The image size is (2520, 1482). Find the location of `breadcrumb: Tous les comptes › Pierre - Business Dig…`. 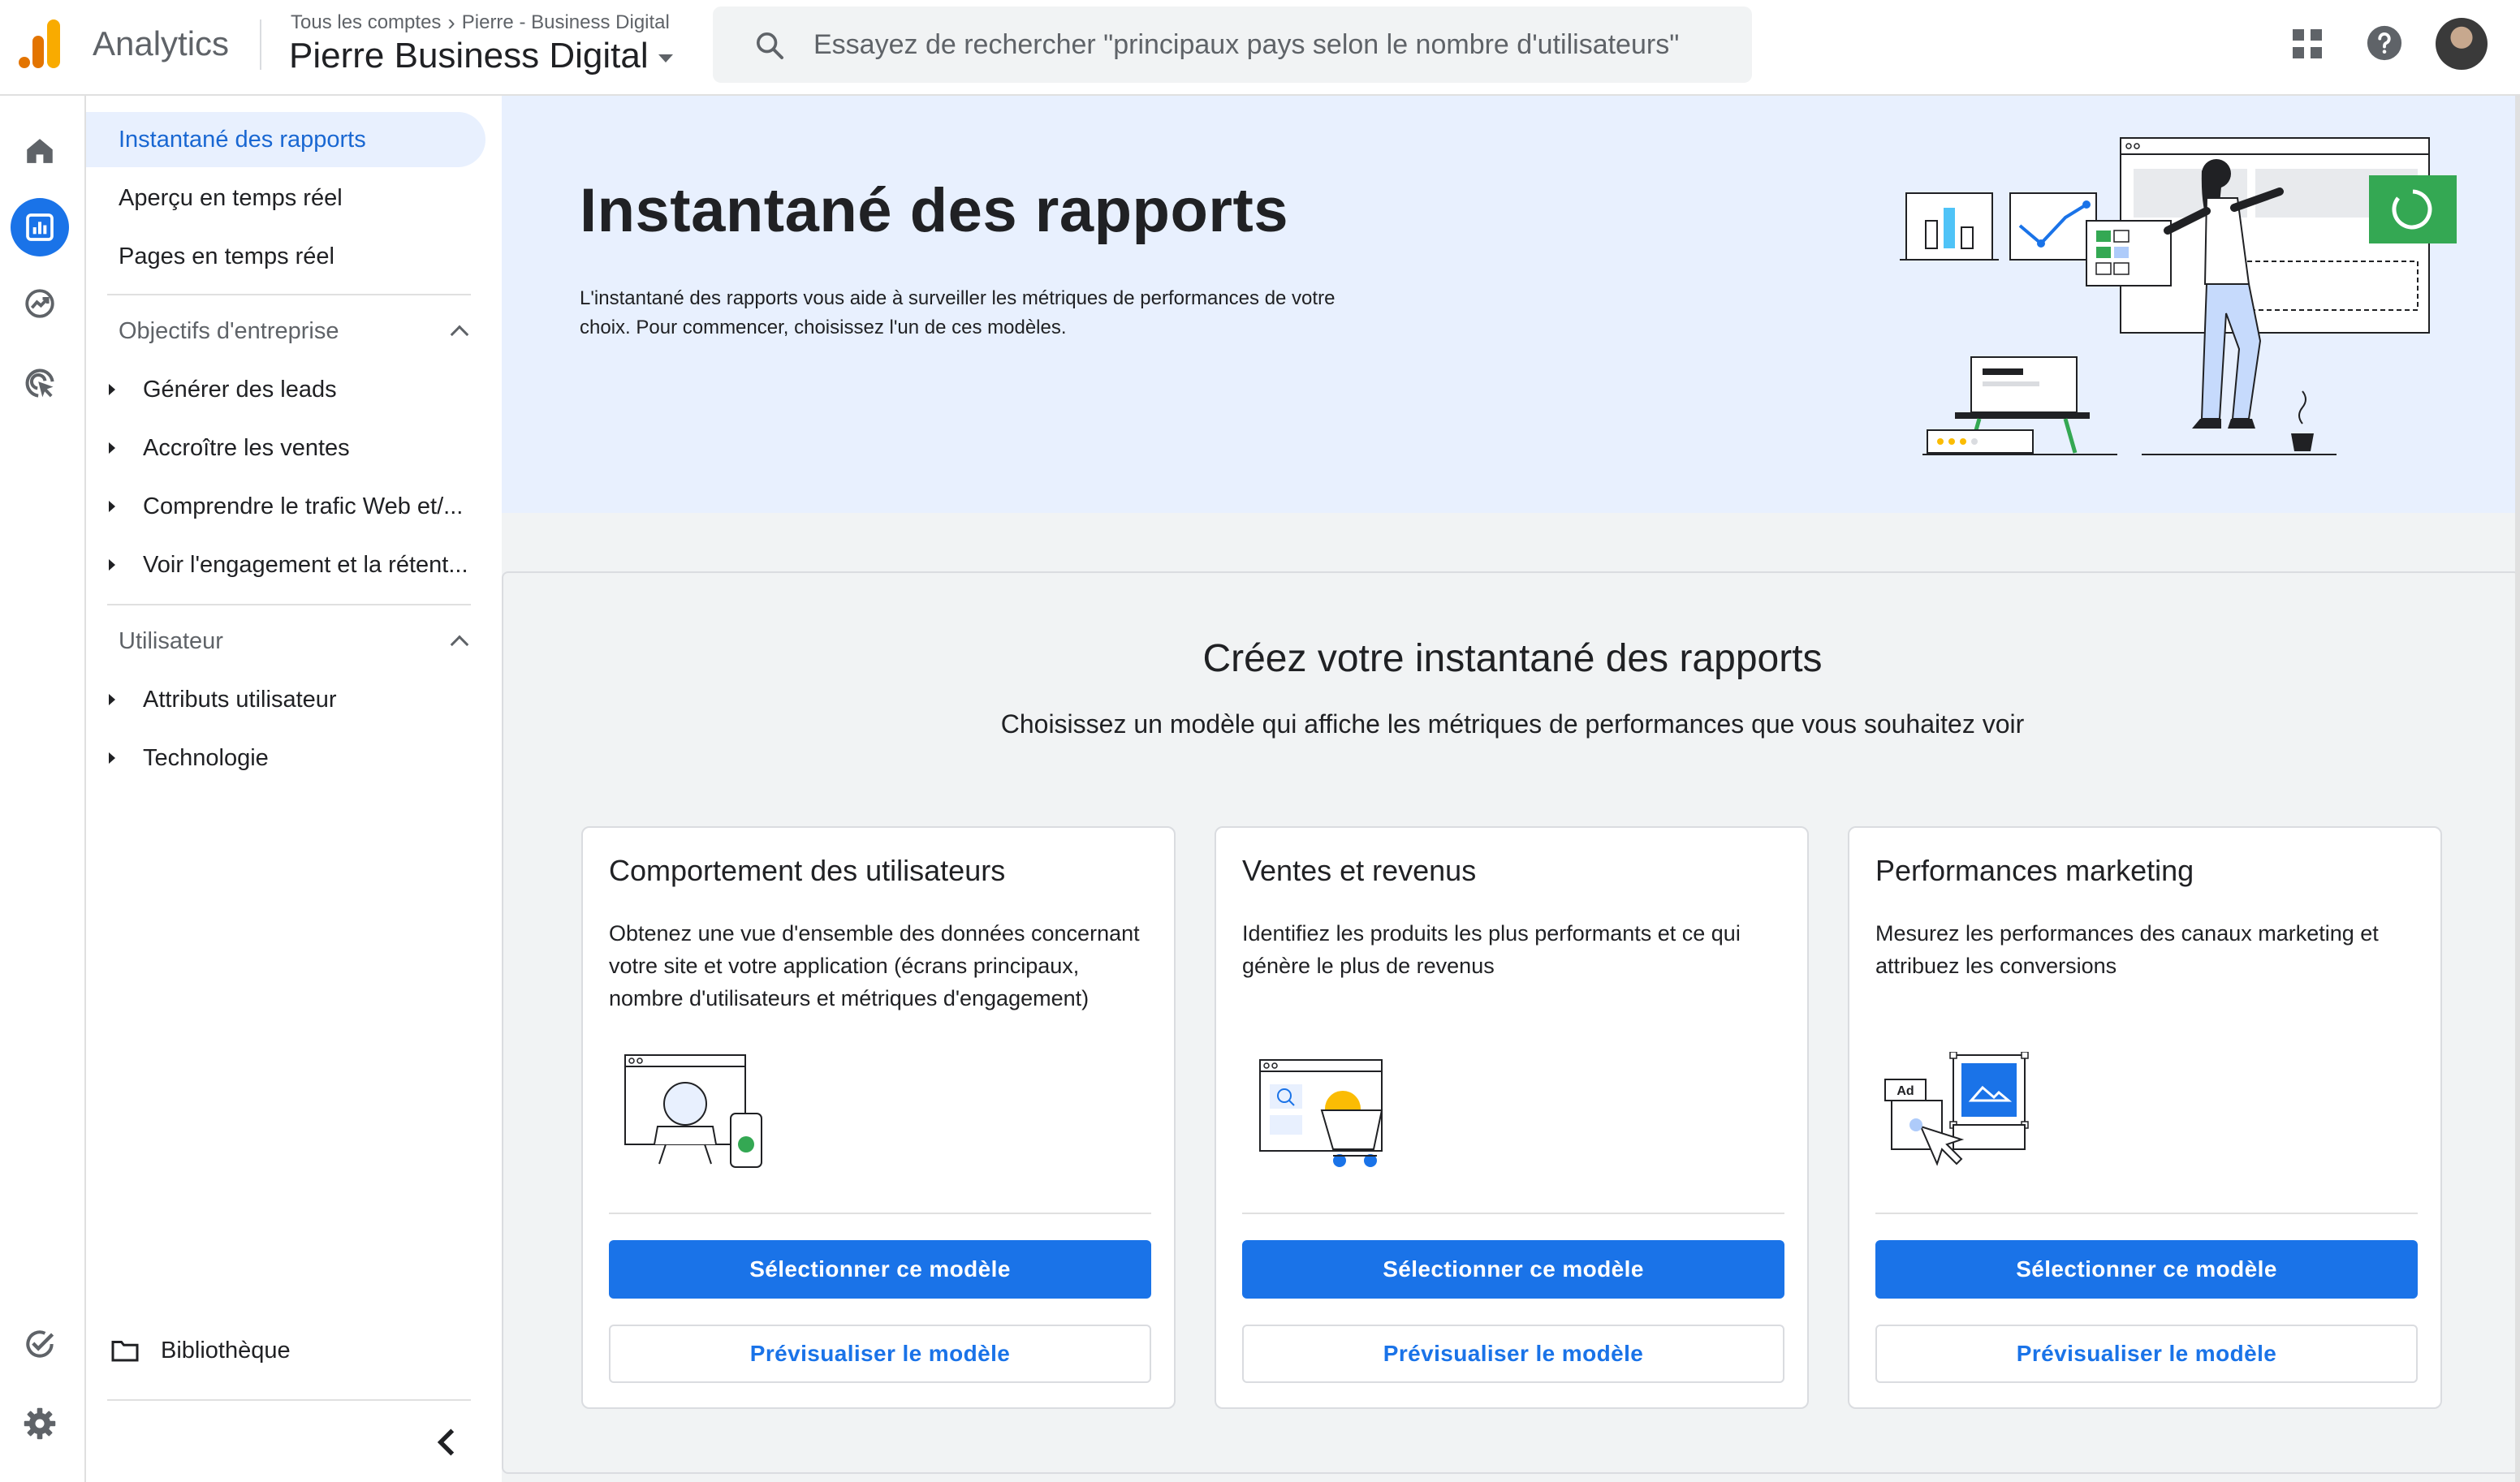

breadcrumb: Tous les comptes › Pierre - Business Dig… is located at coordinates (481, 23).